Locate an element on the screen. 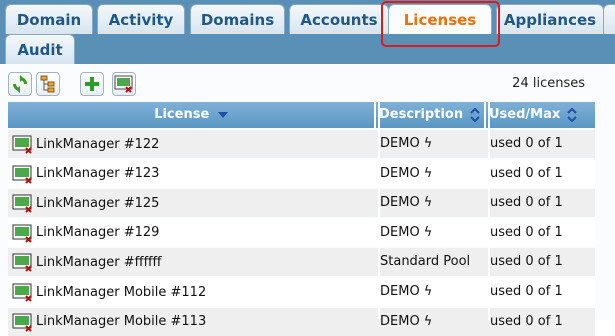 The image size is (615, 336). refresh-button is located at coordinates (20, 84).